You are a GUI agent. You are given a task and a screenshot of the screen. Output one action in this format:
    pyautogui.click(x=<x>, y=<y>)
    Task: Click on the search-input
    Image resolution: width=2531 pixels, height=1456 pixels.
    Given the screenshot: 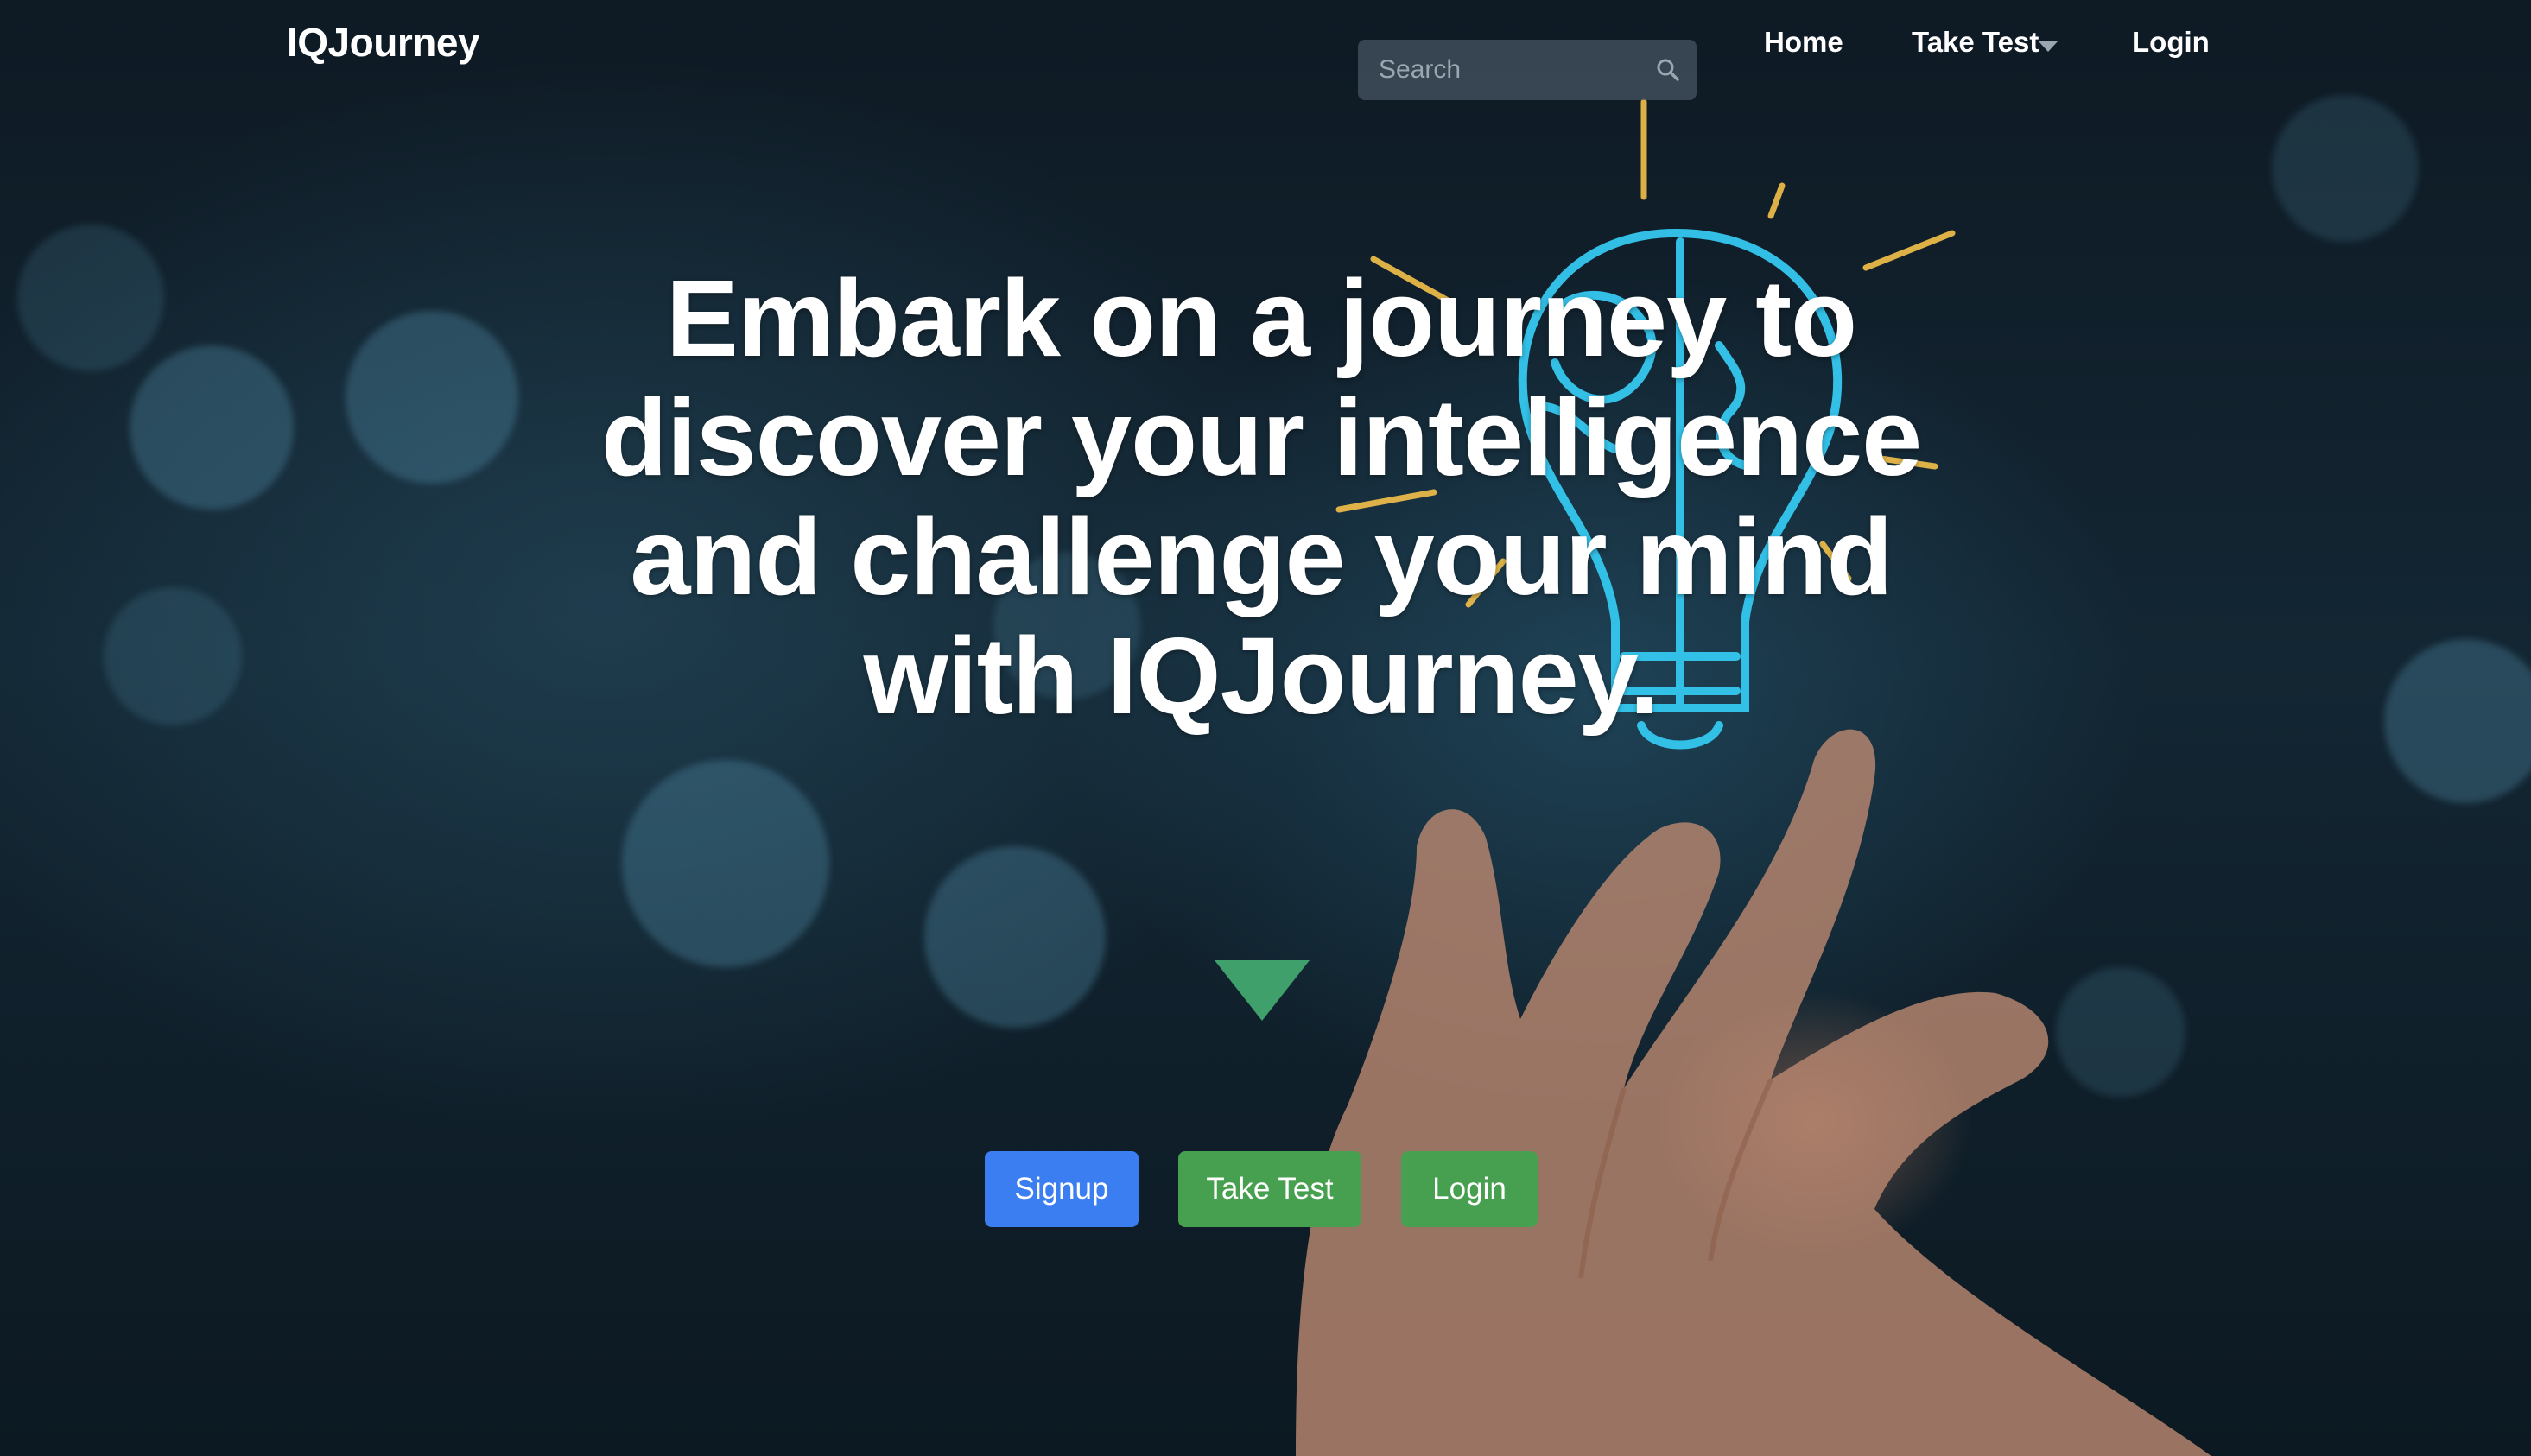 What is the action you would take?
    pyautogui.click(x=1506, y=70)
    